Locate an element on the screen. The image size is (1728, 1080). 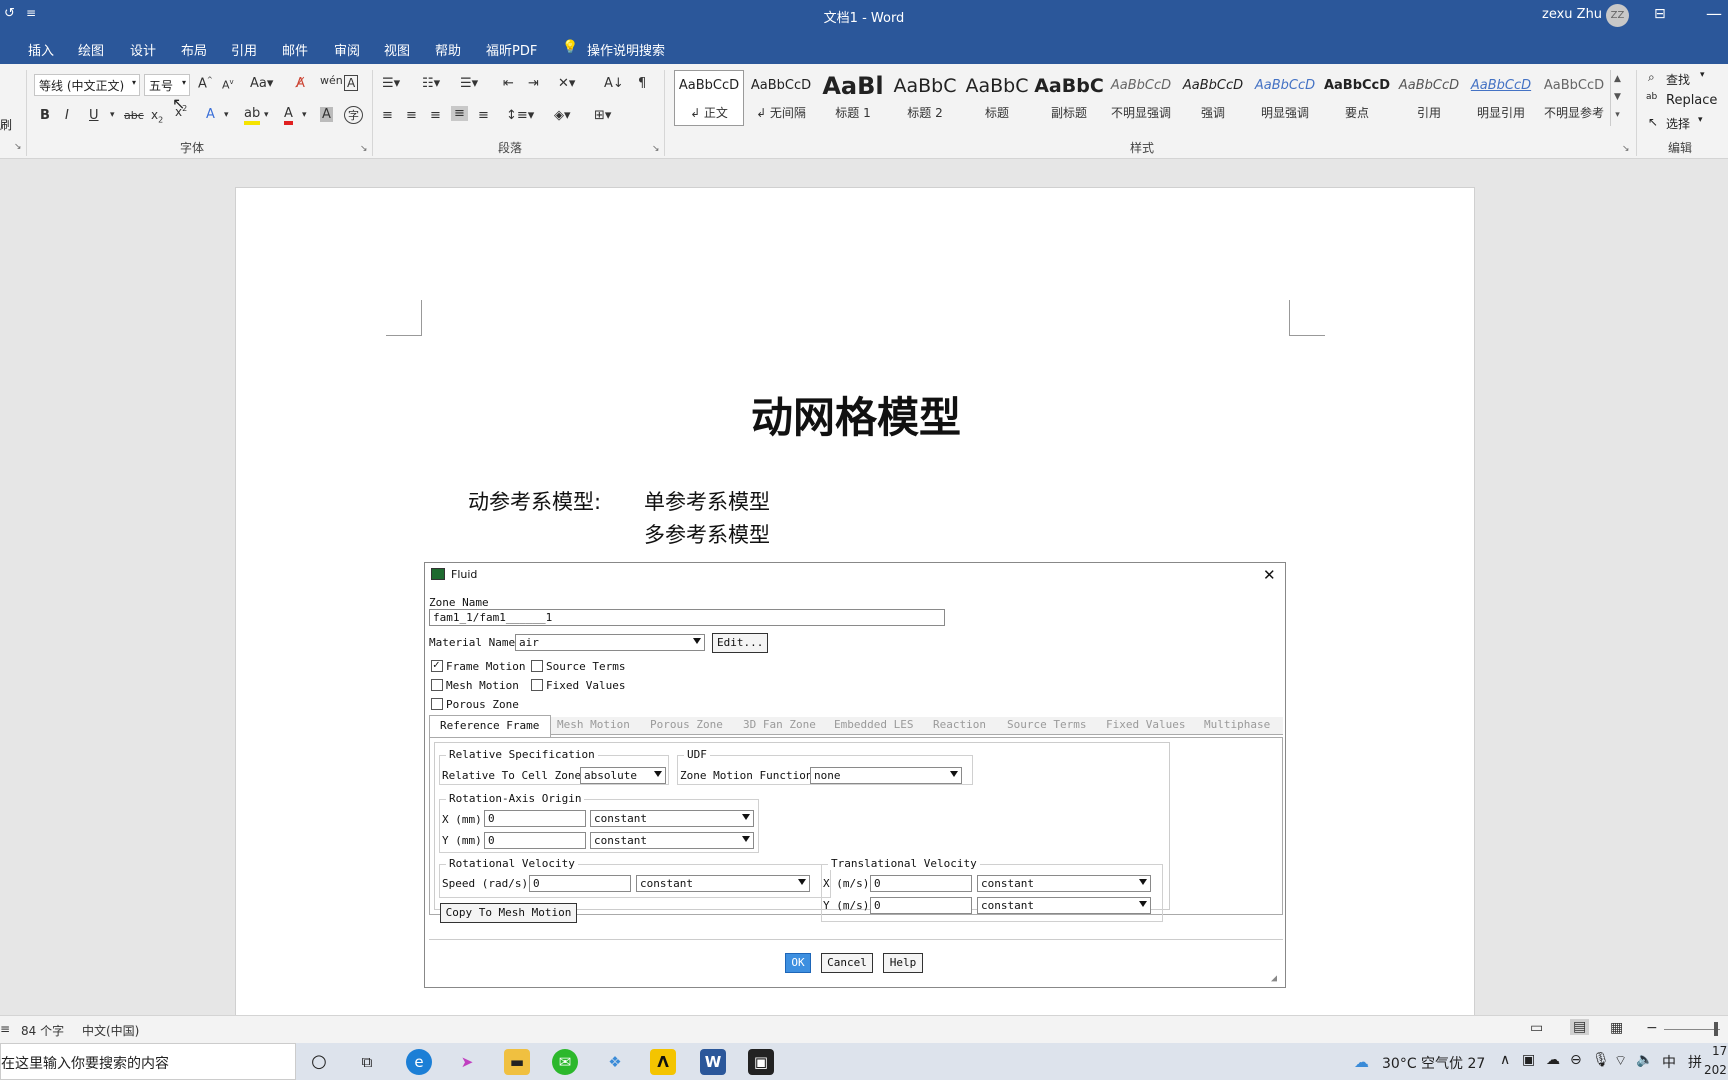
microphone-icon: 🎙 is located at coordinates (1601, 1060).